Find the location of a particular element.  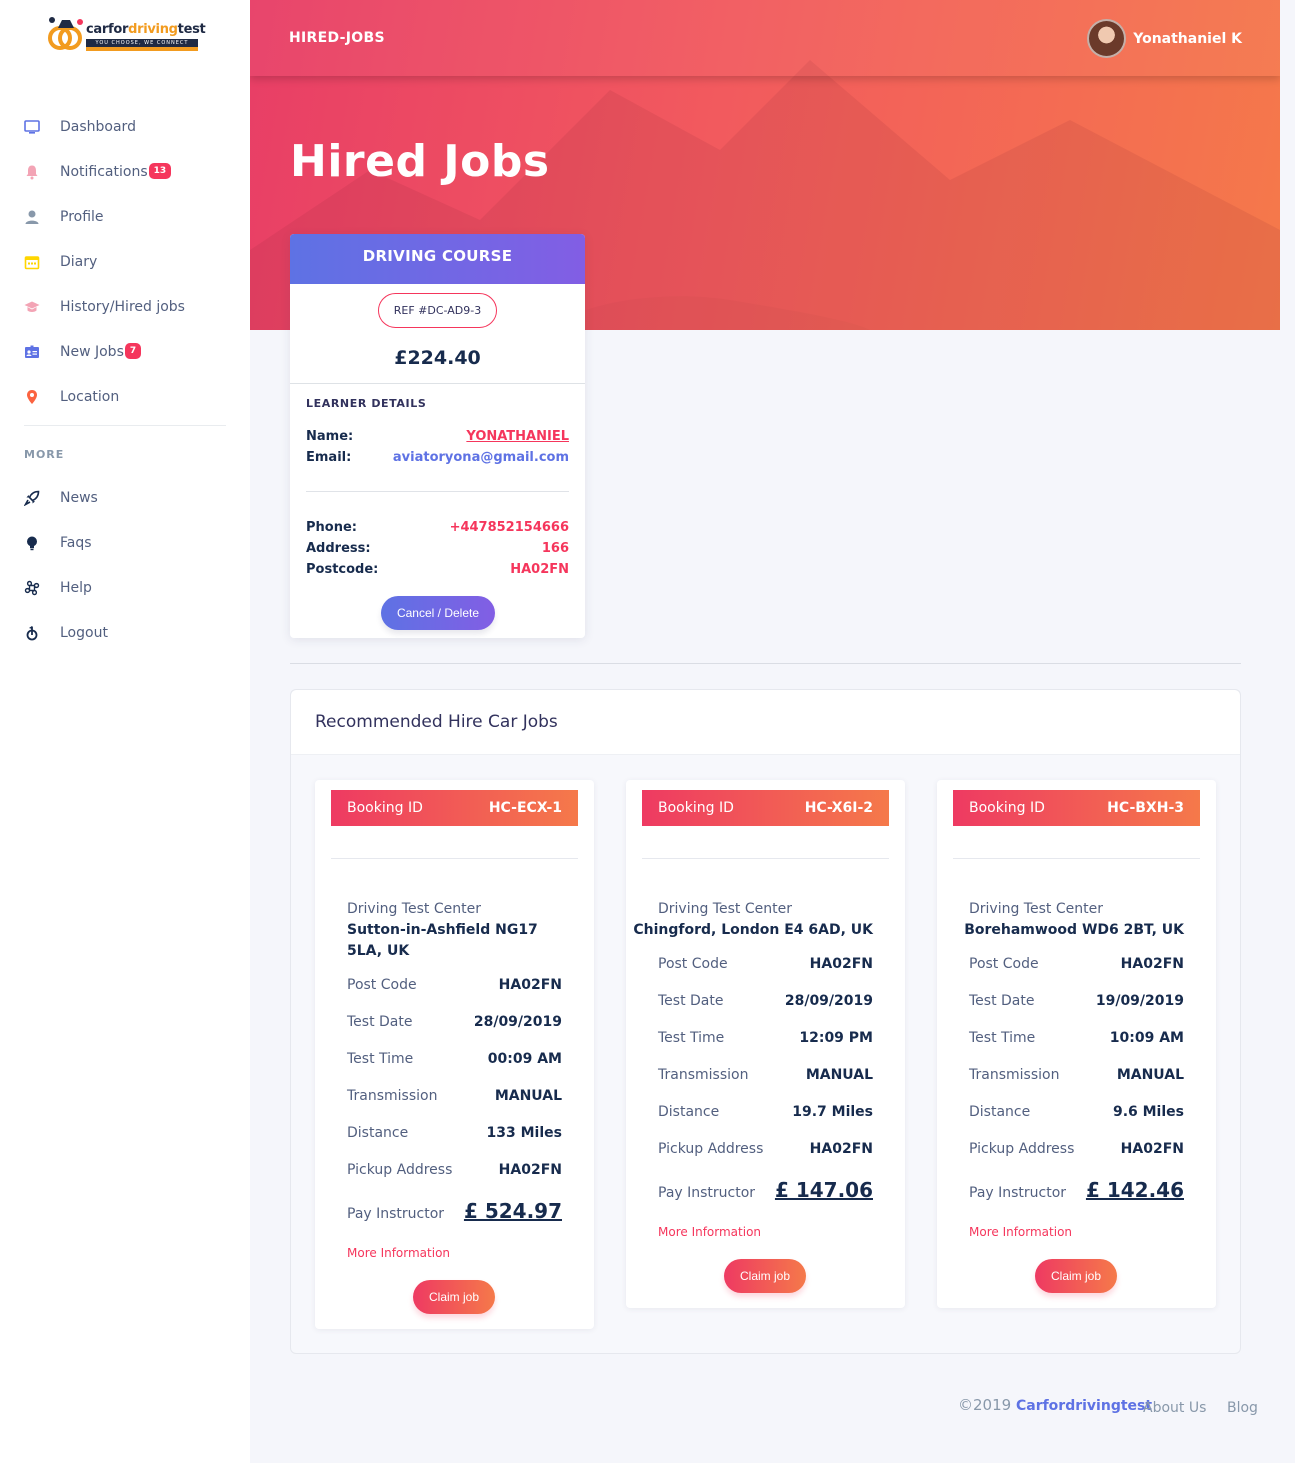

booking-id-value: HC-ECX-1 is located at coordinates (525, 808).